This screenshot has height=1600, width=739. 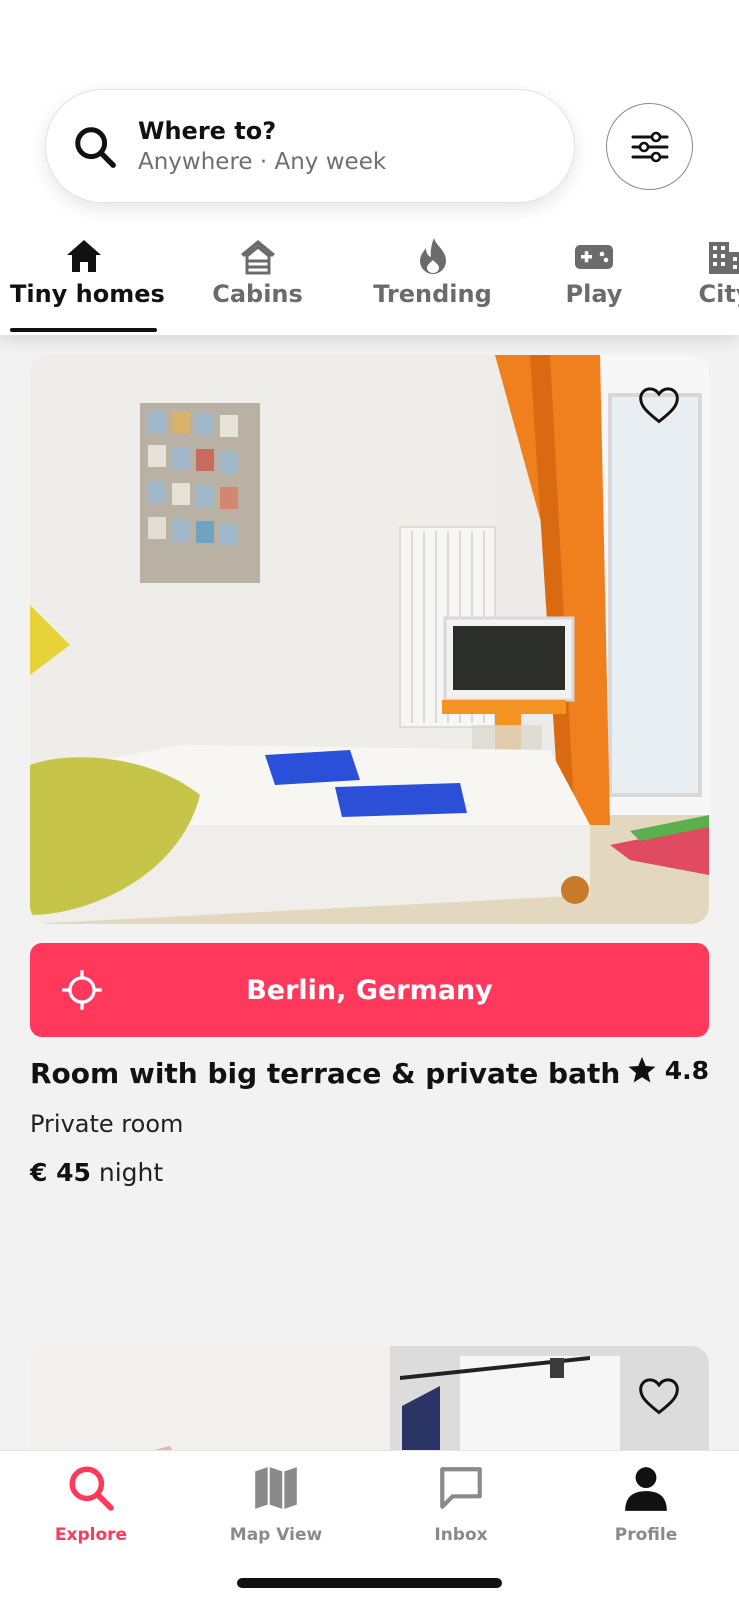 I want to click on bottom-nav: Explore Map View Inbox Profile, so click(x=369, y=1525).